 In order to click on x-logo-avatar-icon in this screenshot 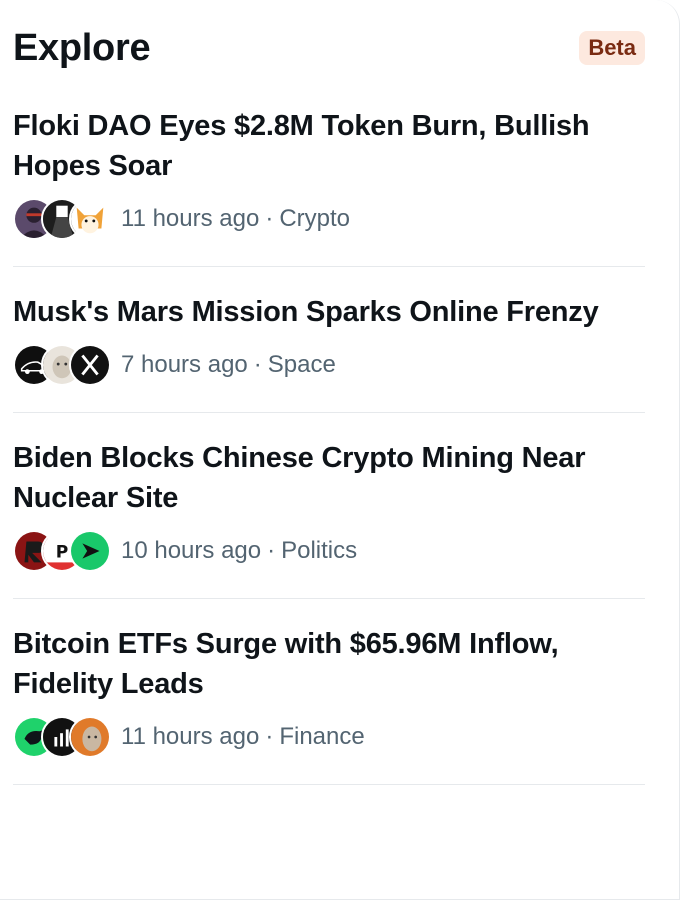, I will do `click(90, 365)`.